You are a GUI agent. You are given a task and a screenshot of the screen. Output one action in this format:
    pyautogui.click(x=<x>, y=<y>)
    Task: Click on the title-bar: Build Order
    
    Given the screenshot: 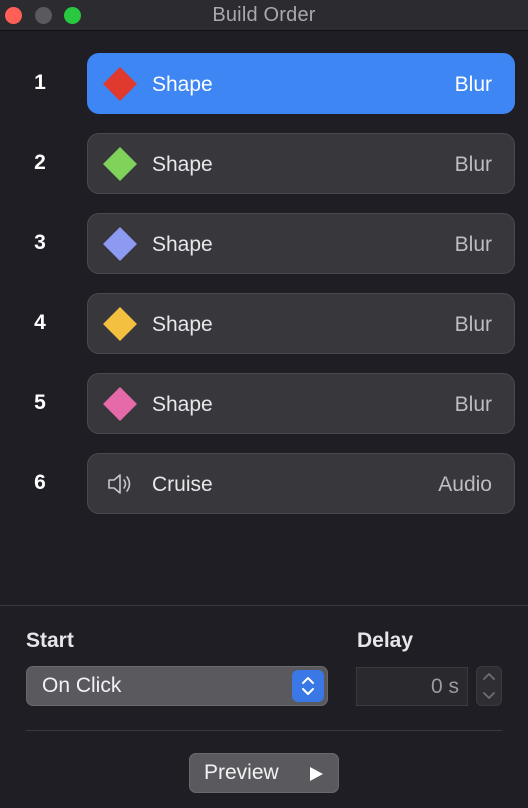 What is the action you would take?
    pyautogui.click(x=264, y=15)
    